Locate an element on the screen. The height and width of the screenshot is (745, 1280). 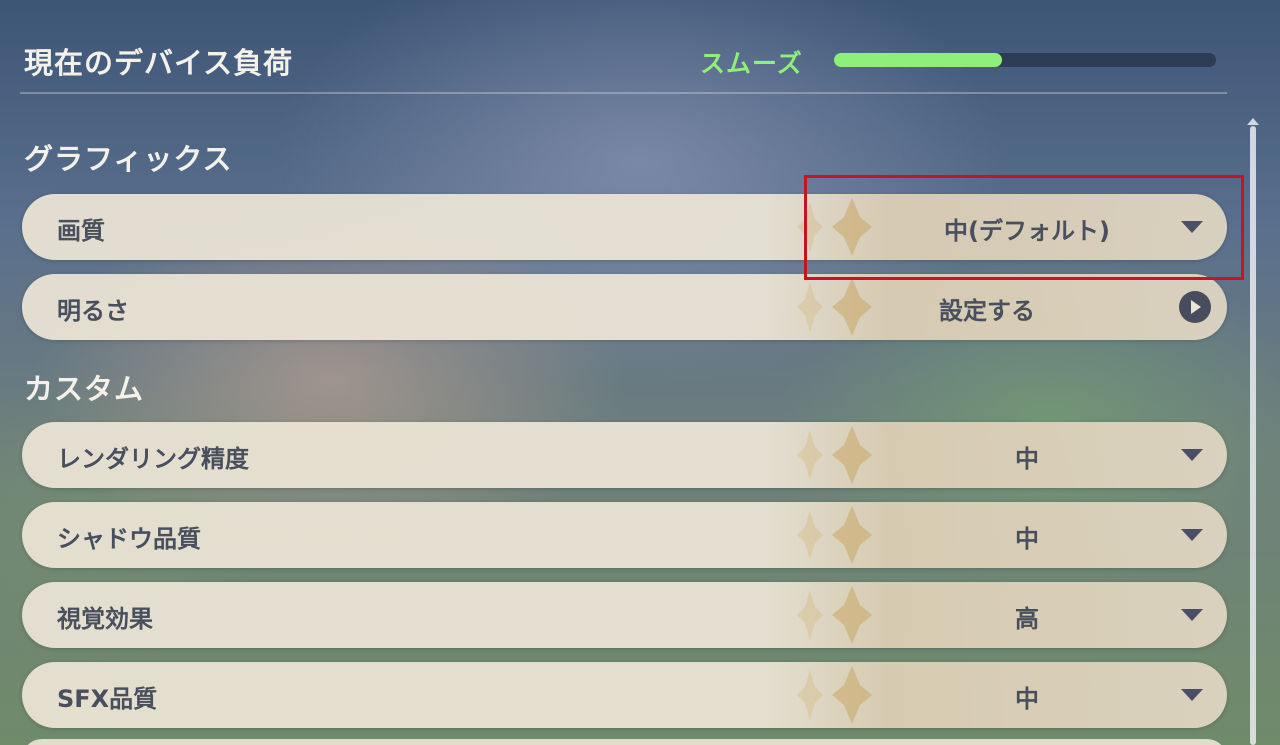
setting-label-render-resolution: レンダリング精度 is located at coordinates (153, 459).